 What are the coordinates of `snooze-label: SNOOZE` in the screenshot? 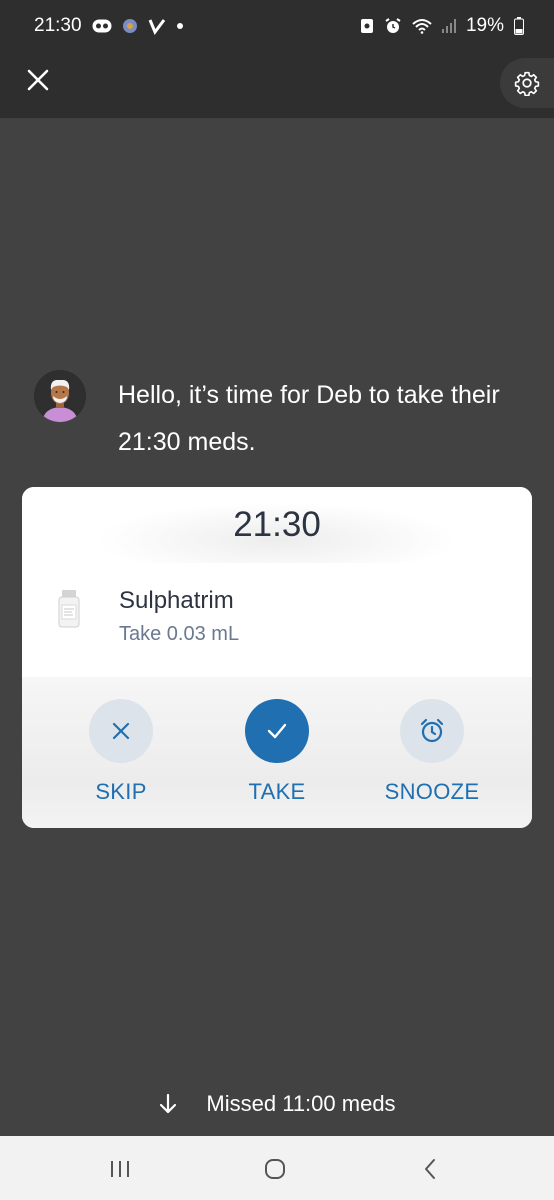 It's located at (432, 791).